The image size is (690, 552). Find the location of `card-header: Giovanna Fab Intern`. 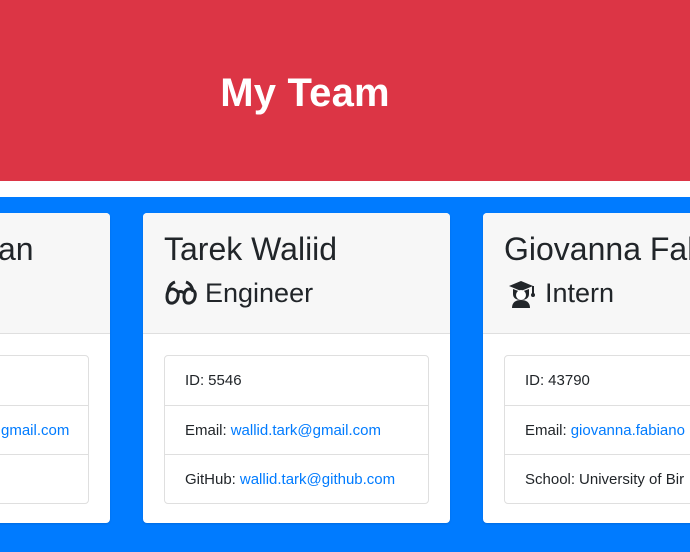

card-header: Giovanna Fab Intern is located at coordinates (586, 273).